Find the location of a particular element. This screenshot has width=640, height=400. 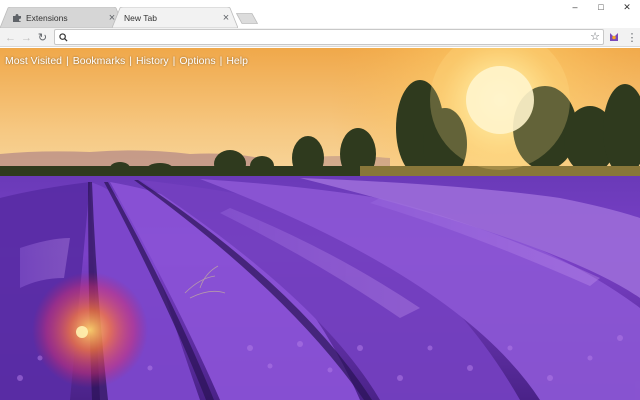

link-most-visited: Most Visited is located at coordinates (33, 61).